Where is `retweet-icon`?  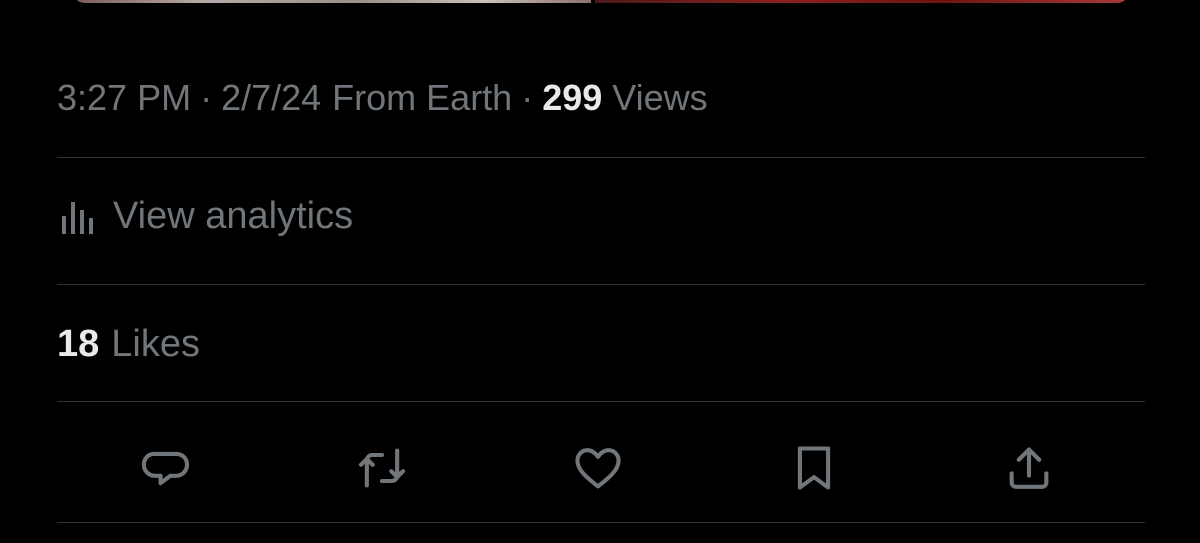
retweet-icon is located at coordinates (382, 468).